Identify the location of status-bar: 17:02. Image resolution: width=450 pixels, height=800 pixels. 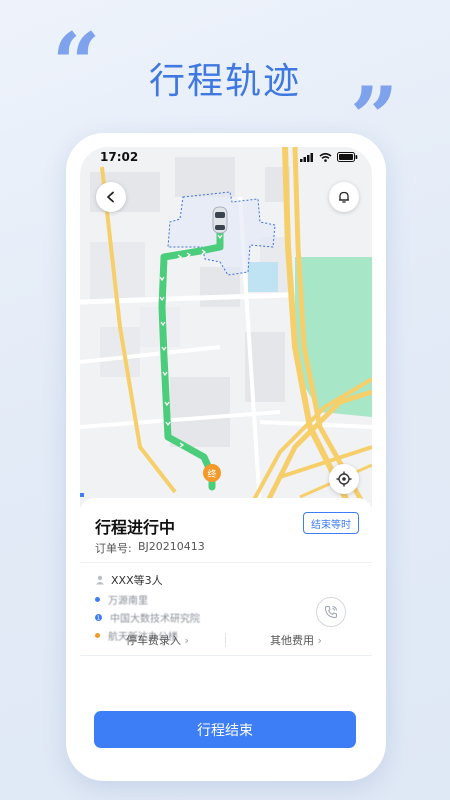
(226, 157).